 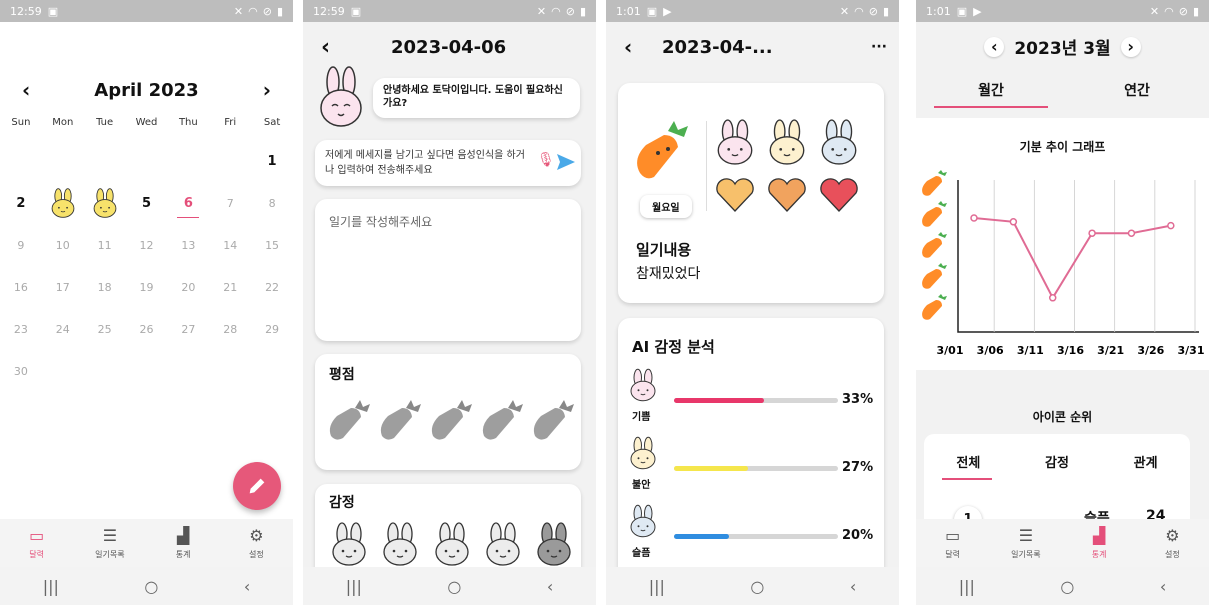 What do you see at coordinates (1146, 461) in the screenshot?
I see `rank-tab: 관계` at bounding box center [1146, 461].